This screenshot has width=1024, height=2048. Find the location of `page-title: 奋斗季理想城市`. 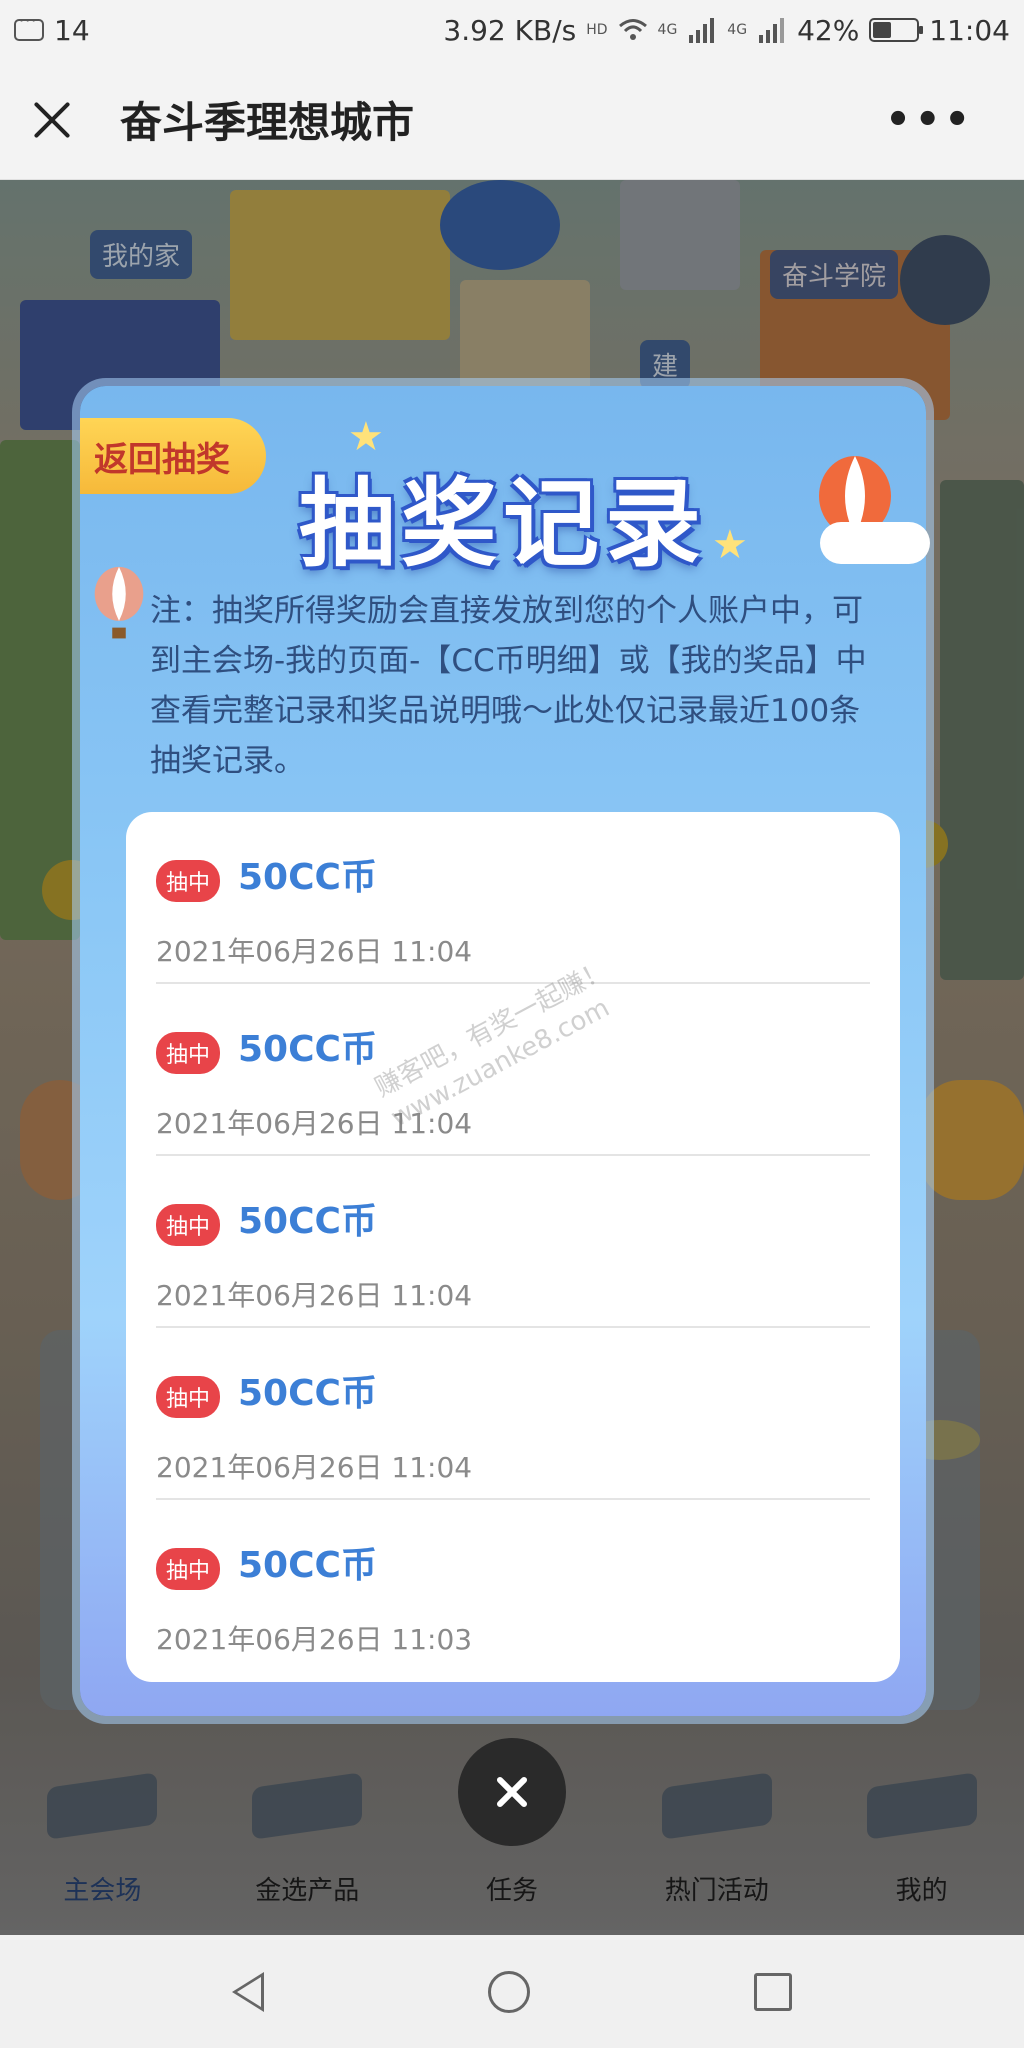

page-title: 奋斗季理想城市 is located at coordinates (267, 122).